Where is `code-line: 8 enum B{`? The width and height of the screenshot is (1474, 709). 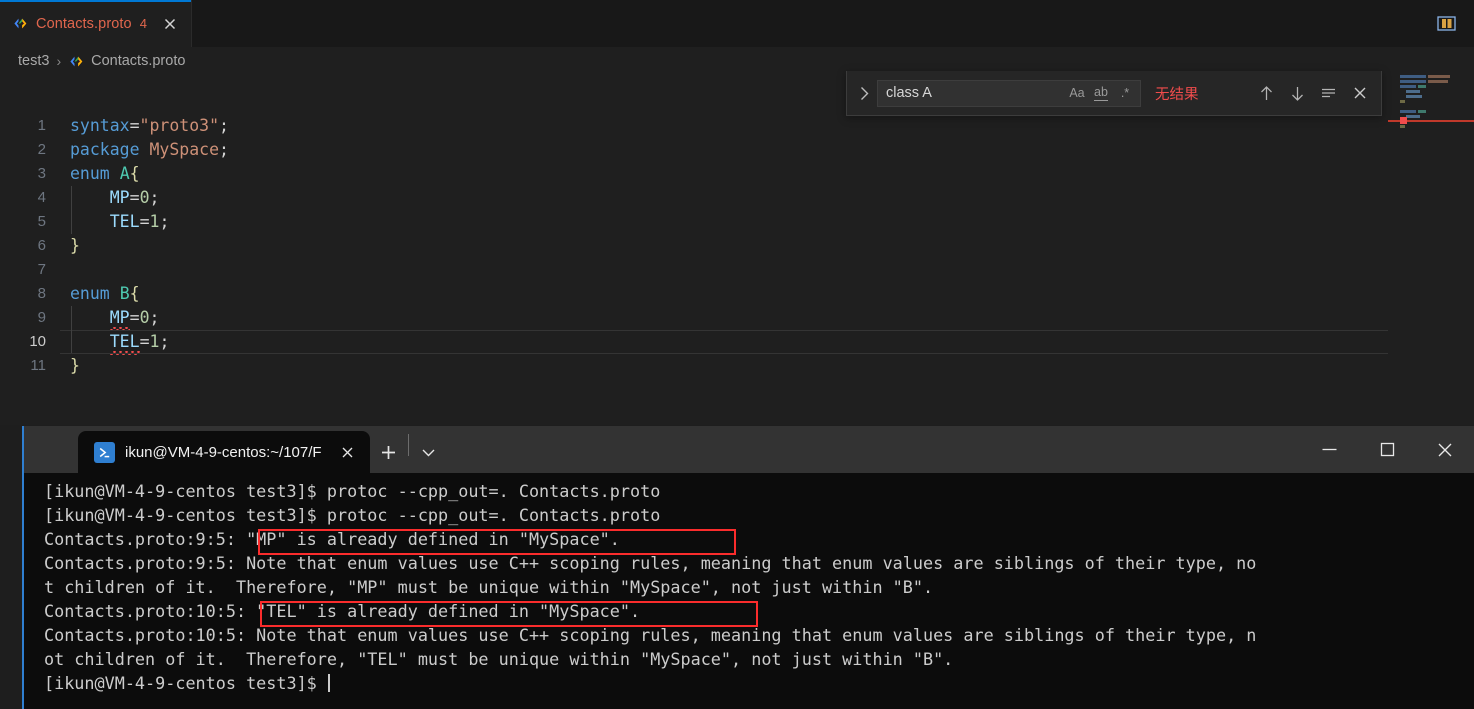
code-line: 8 enum B{ is located at coordinates (737, 294).